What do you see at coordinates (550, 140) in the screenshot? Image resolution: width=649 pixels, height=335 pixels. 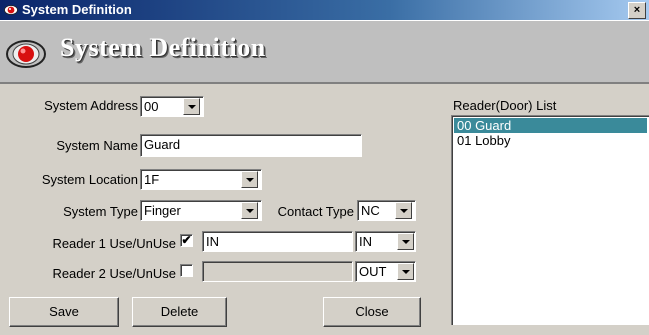 I see `list-item-reader: 01 Lobby` at bounding box center [550, 140].